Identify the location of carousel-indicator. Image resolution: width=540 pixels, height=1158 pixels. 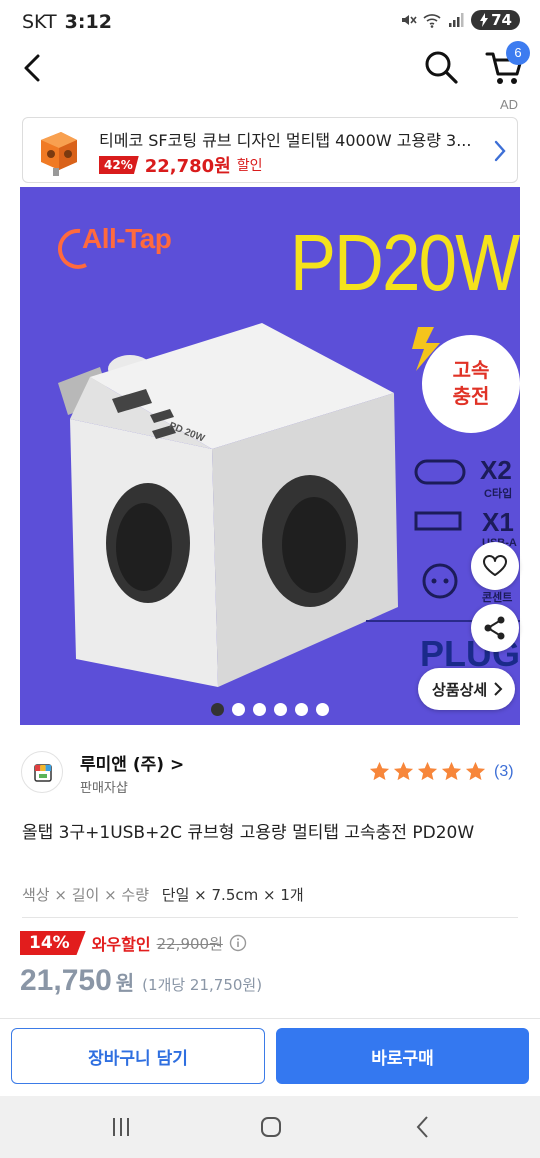
(270, 709).